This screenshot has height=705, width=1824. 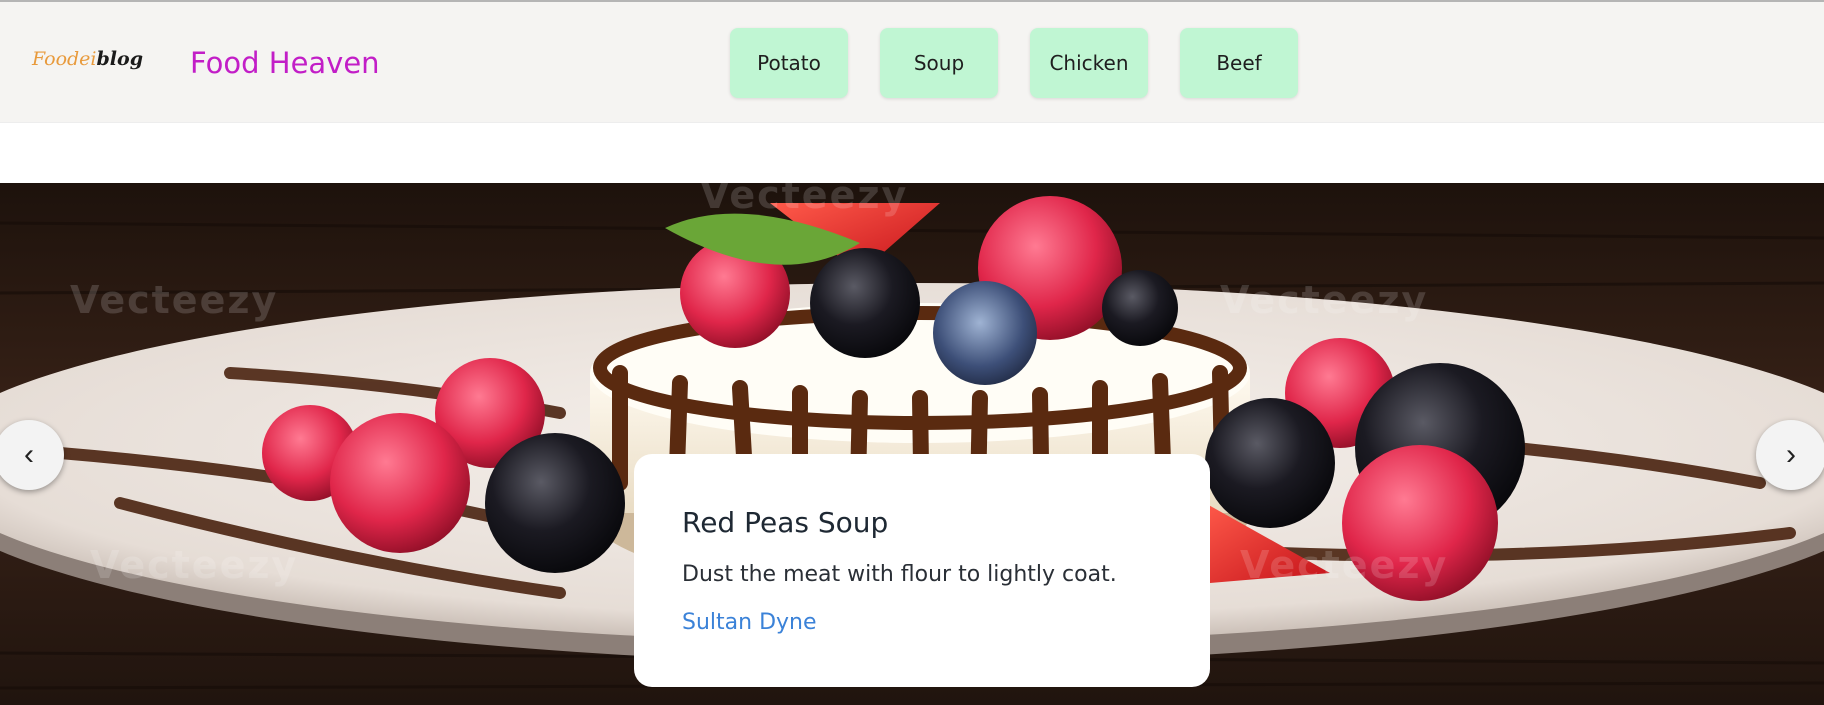 I want to click on carousel-next-button: ›, so click(x=1790, y=455).